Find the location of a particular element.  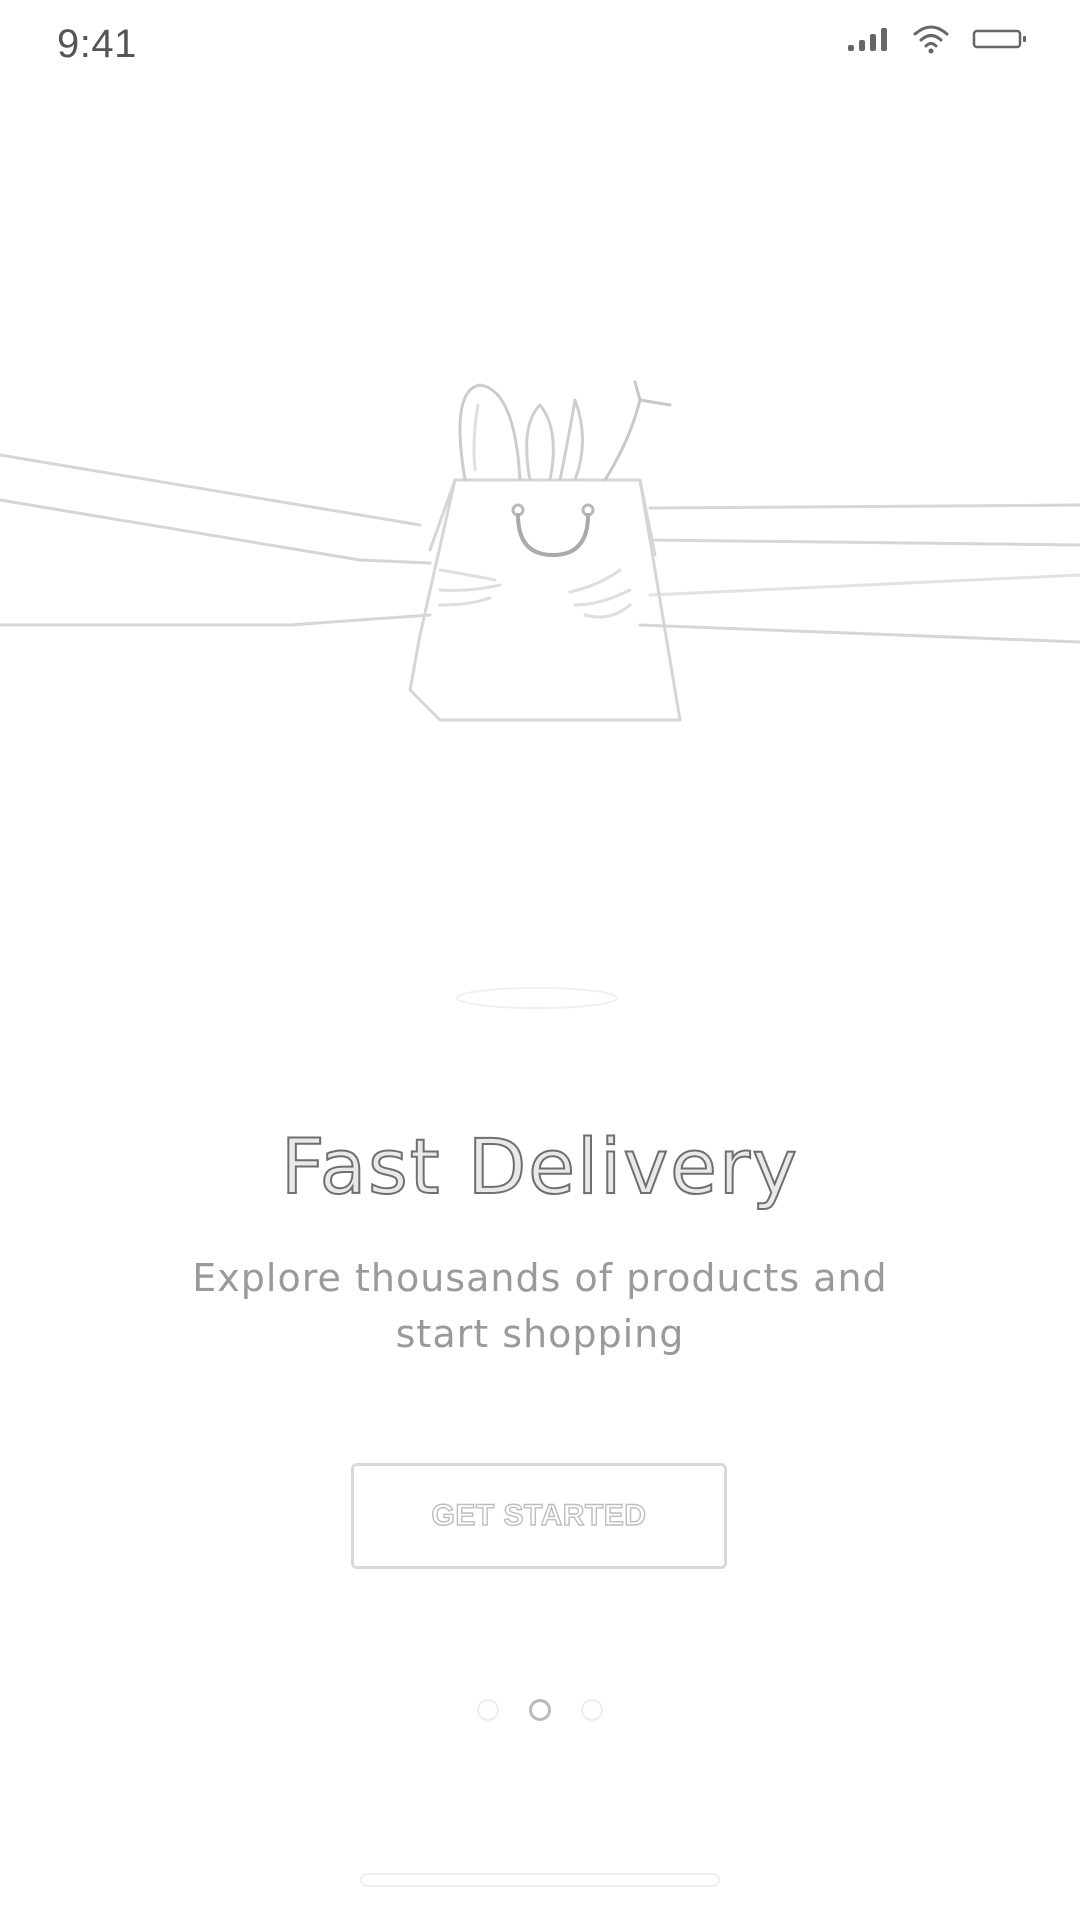

get-started-label: GET STARTED is located at coordinates (539, 1515).